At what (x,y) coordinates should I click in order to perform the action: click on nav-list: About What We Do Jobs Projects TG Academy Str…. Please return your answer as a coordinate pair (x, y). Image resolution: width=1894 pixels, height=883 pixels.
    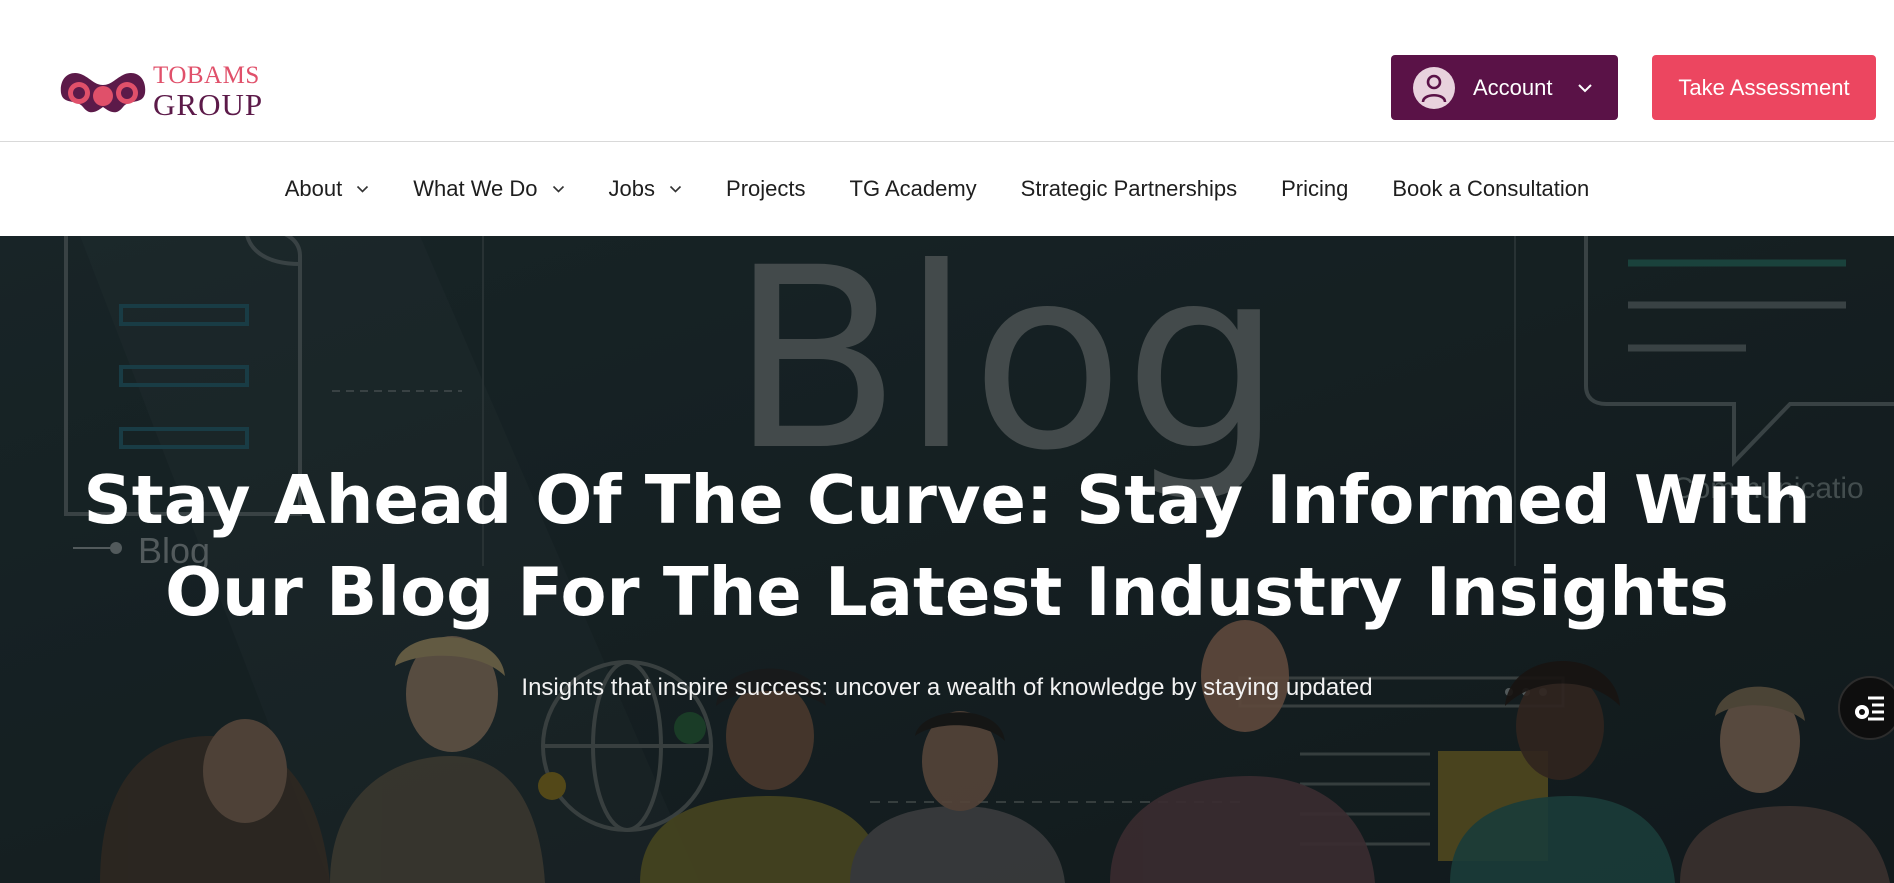
    Looking at the image, I should click on (937, 189).